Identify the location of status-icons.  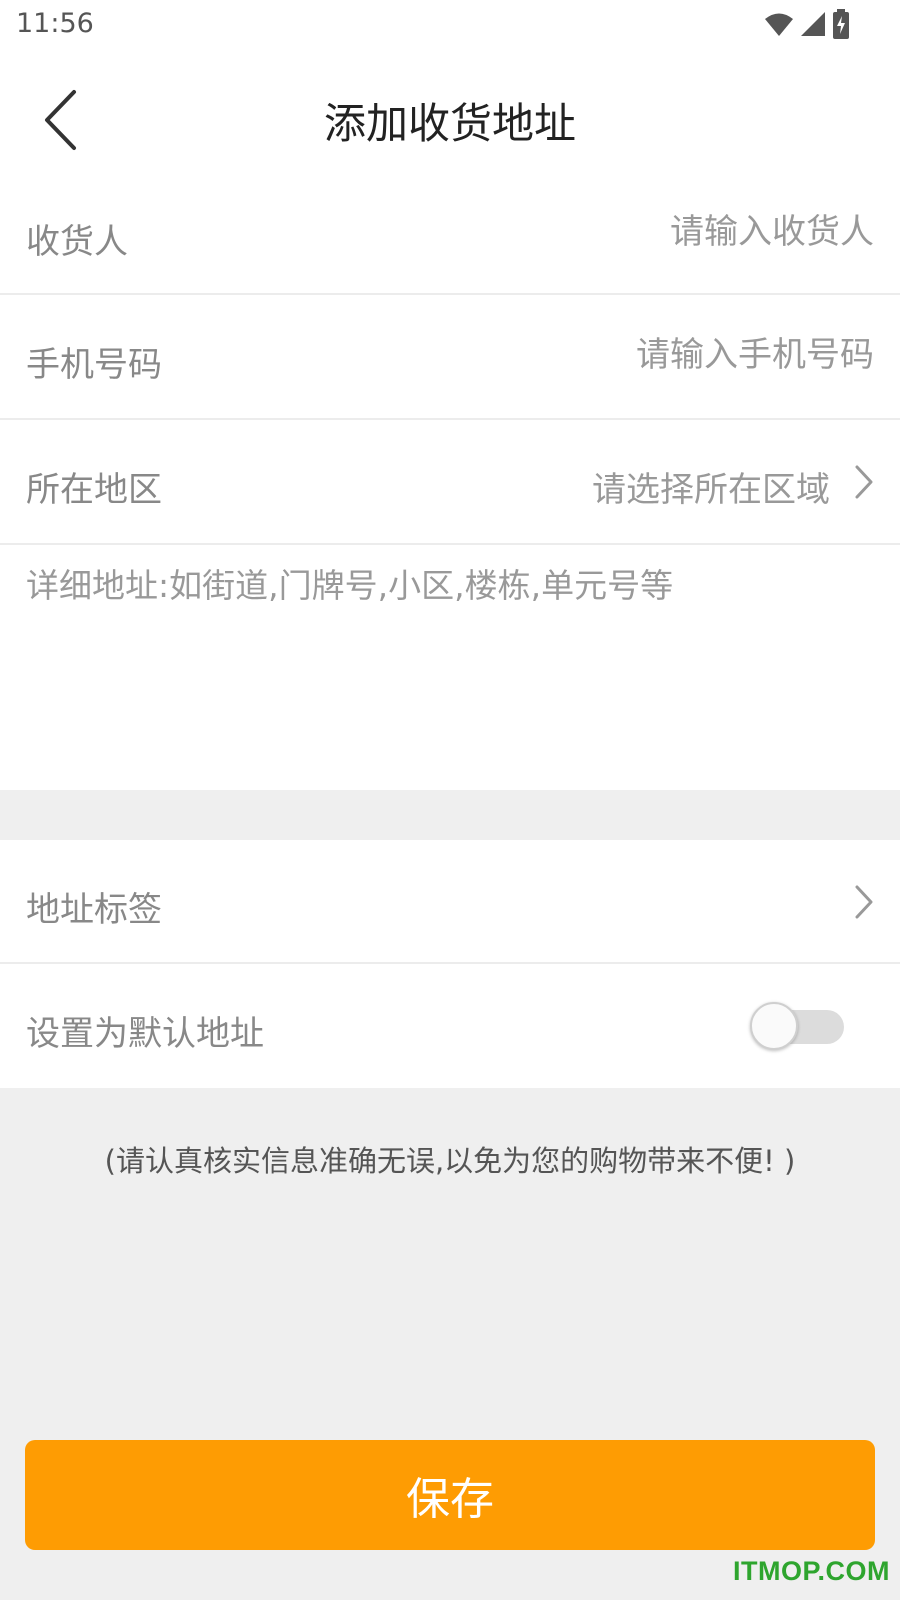
(807, 24).